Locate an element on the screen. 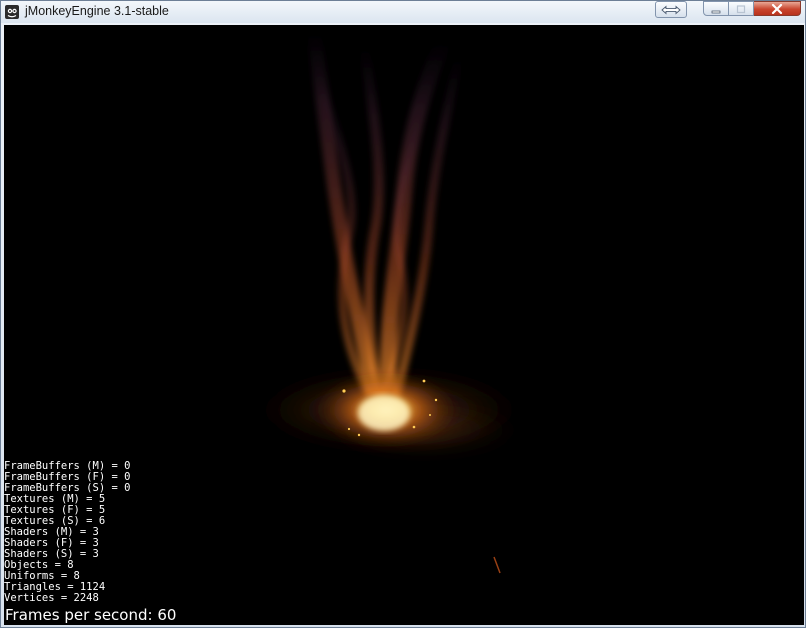  close-button is located at coordinates (777, 8).